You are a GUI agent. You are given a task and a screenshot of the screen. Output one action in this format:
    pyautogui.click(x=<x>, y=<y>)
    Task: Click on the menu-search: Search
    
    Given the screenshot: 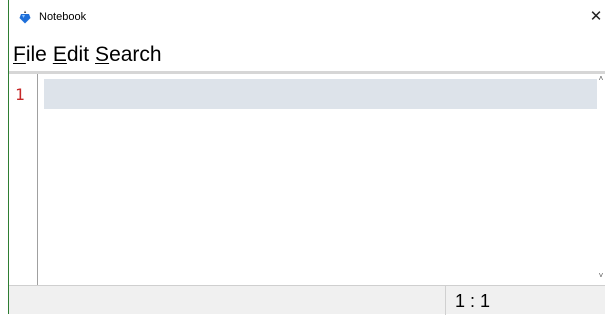 What is the action you would take?
    pyautogui.click(x=128, y=55)
    